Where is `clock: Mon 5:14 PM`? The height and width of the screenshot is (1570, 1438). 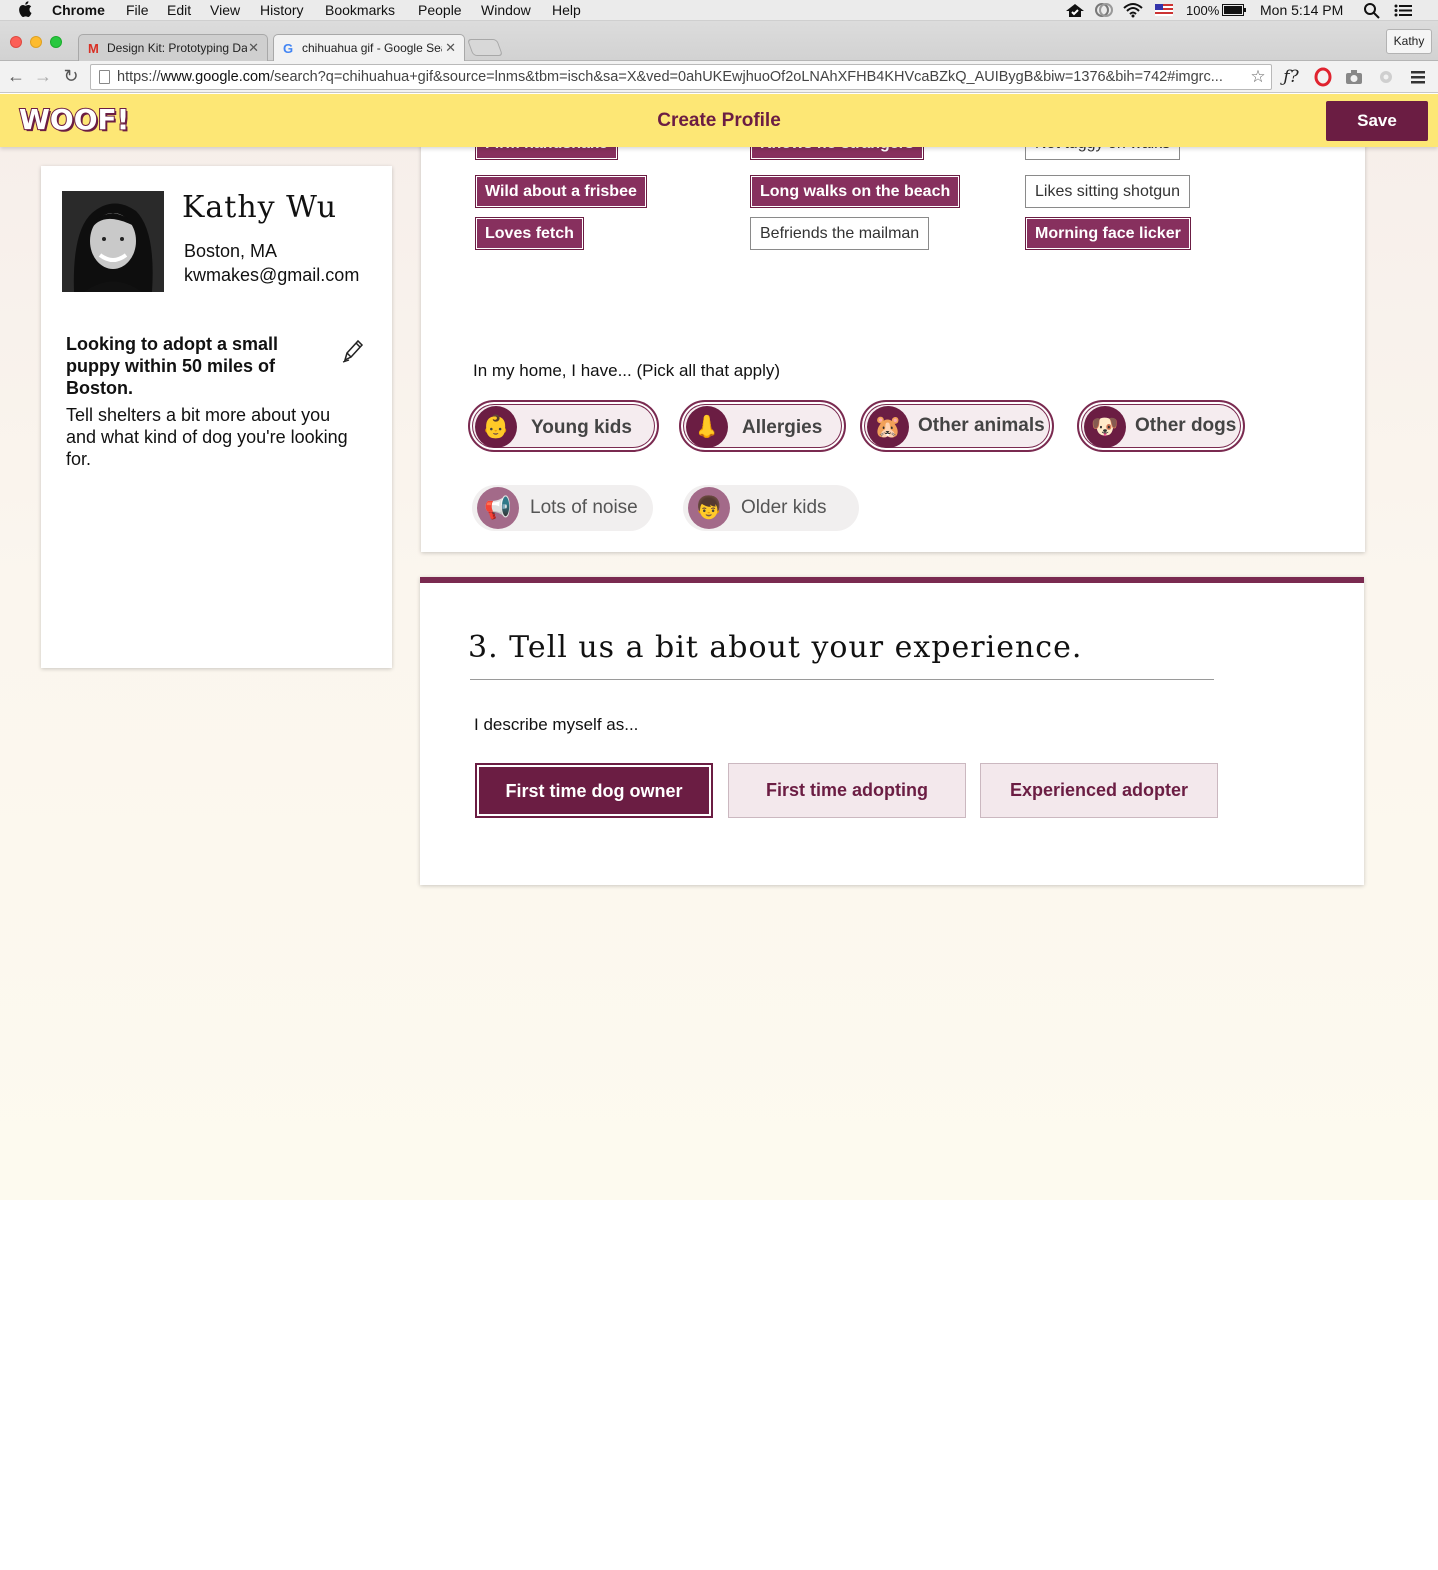 clock: Mon 5:14 PM is located at coordinates (1301, 10).